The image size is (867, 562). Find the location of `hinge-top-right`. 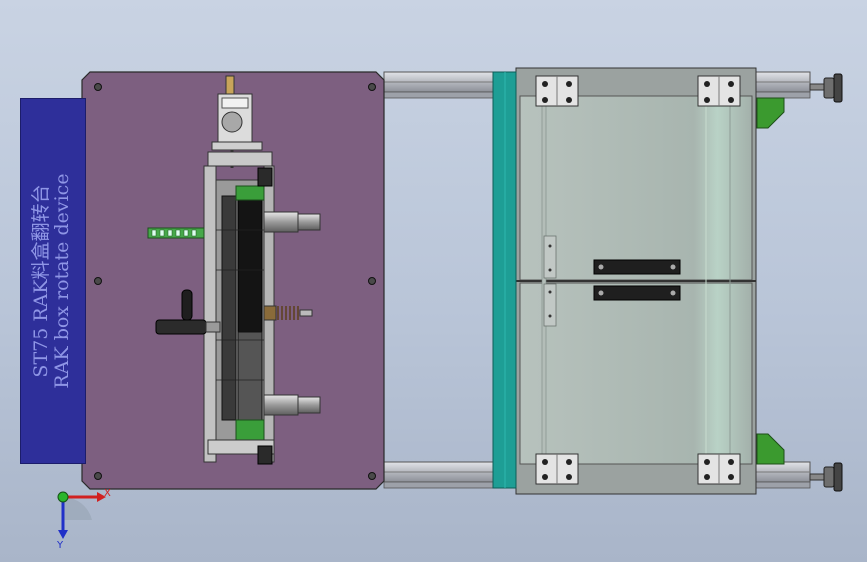

hinge-top-right is located at coordinates (719, 91).